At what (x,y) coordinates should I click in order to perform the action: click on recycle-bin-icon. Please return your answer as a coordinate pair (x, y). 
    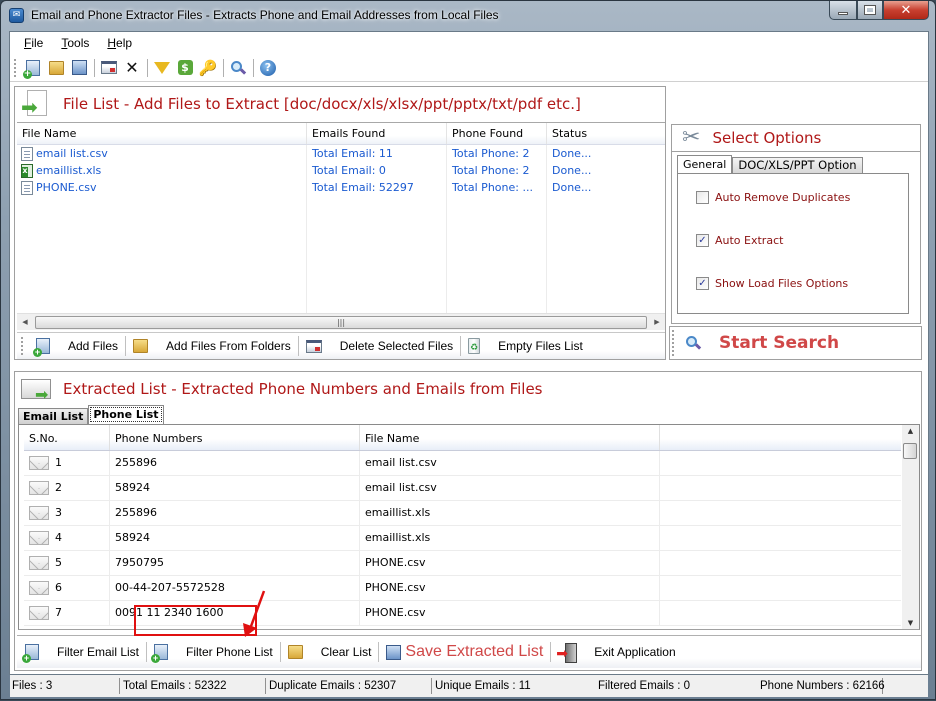
    Looking at the image, I should click on (474, 346).